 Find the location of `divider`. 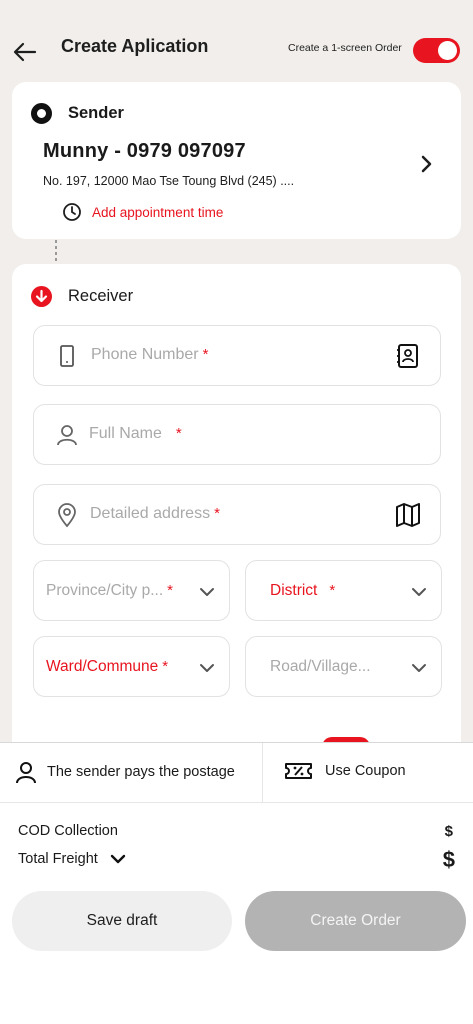

divider is located at coordinates (262, 773).